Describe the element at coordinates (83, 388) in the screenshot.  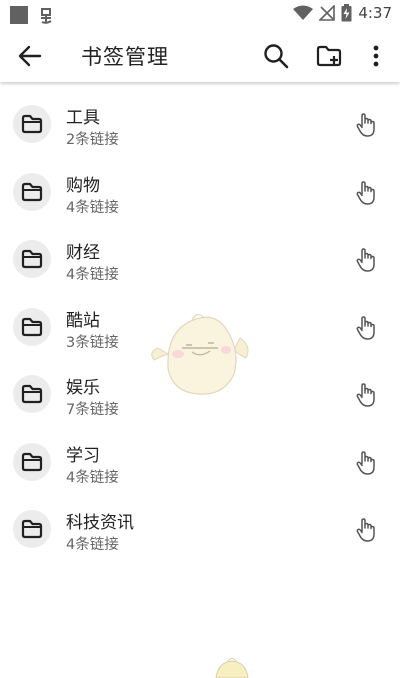
I see `folder-name: 娱乐` at that location.